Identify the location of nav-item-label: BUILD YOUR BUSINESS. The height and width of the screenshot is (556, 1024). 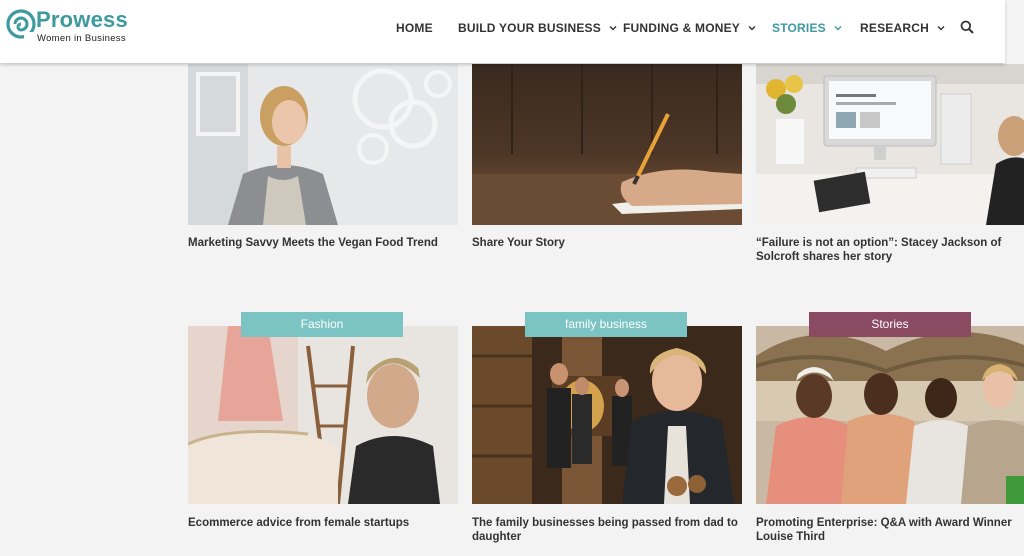
(529, 28).